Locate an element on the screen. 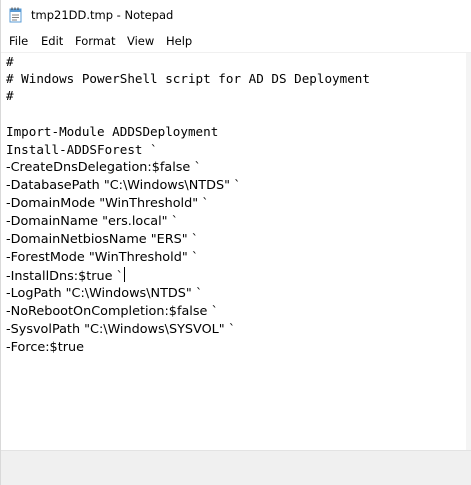 The width and height of the screenshot is (471, 485). editor-line-with-caret: -InstallDns:$true ` is located at coordinates (65, 276).